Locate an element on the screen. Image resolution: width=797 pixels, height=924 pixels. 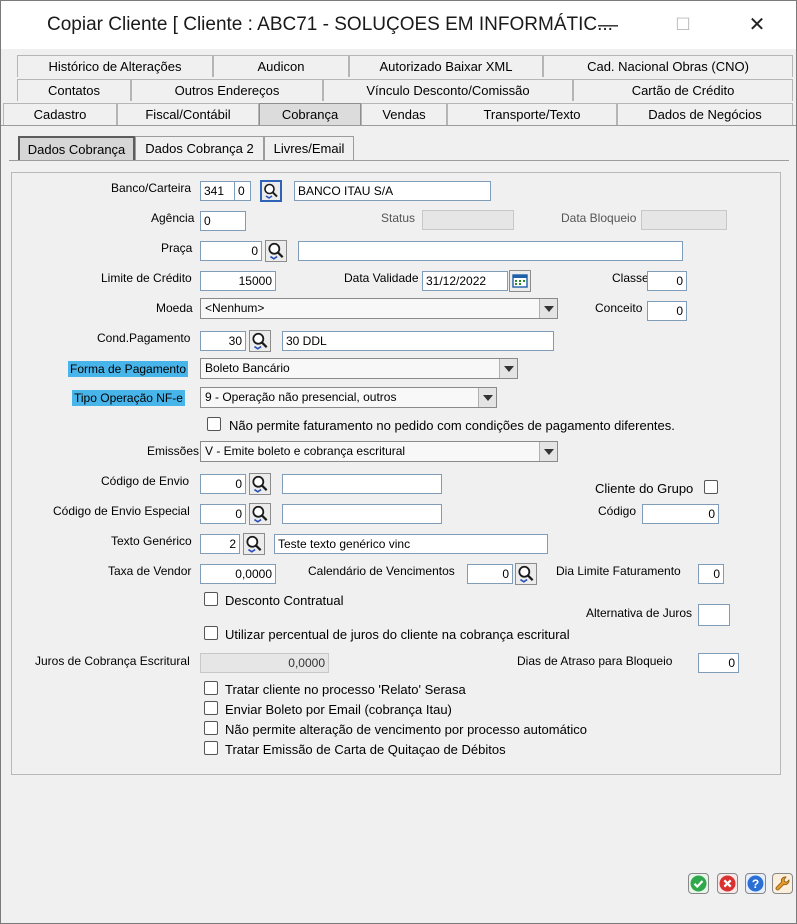
tab-fiscal: Fiscal/Contábil is located at coordinates (188, 114).